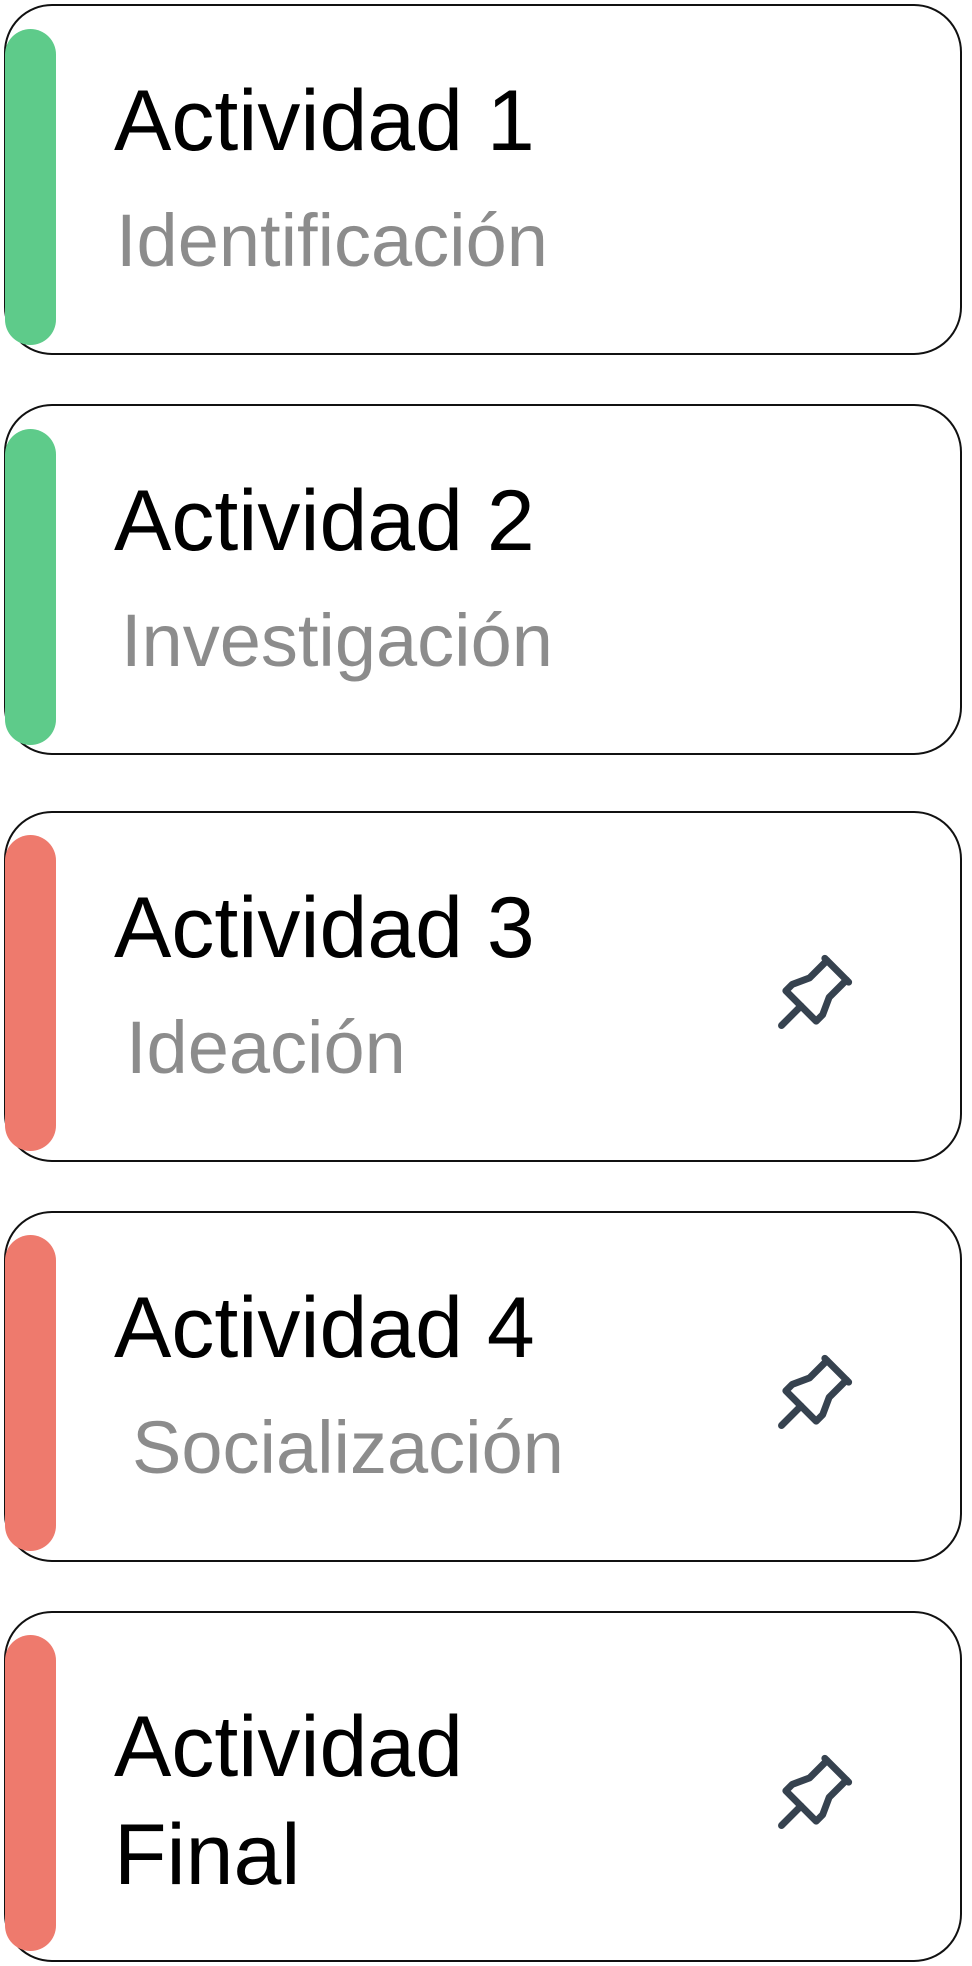  Describe the element at coordinates (207, 1855) in the screenshot. I see `activity-title-line-2: Final` at that location.